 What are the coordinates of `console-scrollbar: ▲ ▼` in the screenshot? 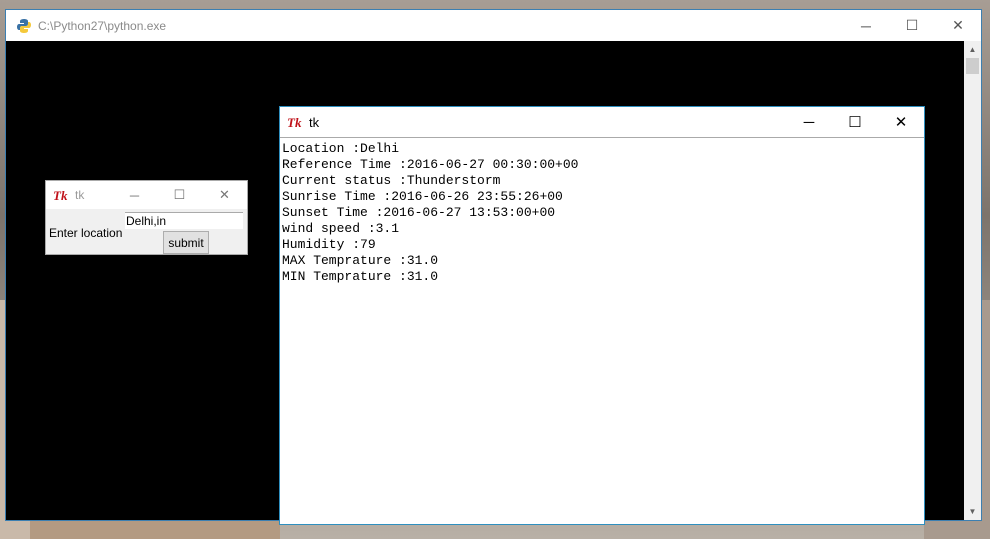 It's located at (972, 280).